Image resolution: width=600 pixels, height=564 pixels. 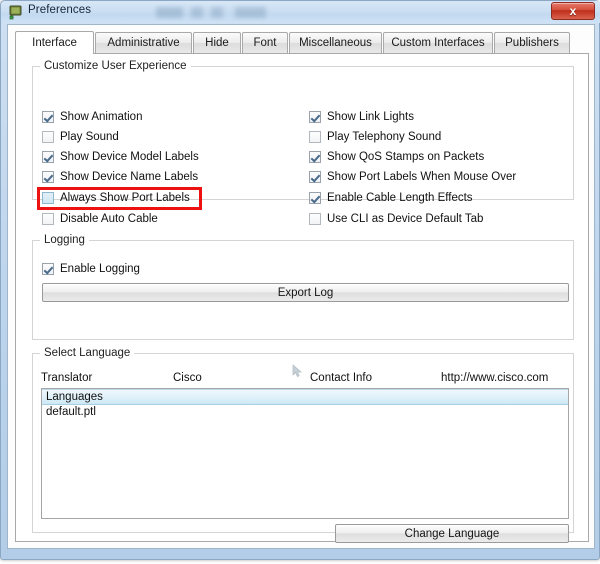 What do you see at coordinates (406, 157) in the screenshot?
I see `checkbox-label: Show QoS Stamps on Packets` at bounding box center [406, 157].